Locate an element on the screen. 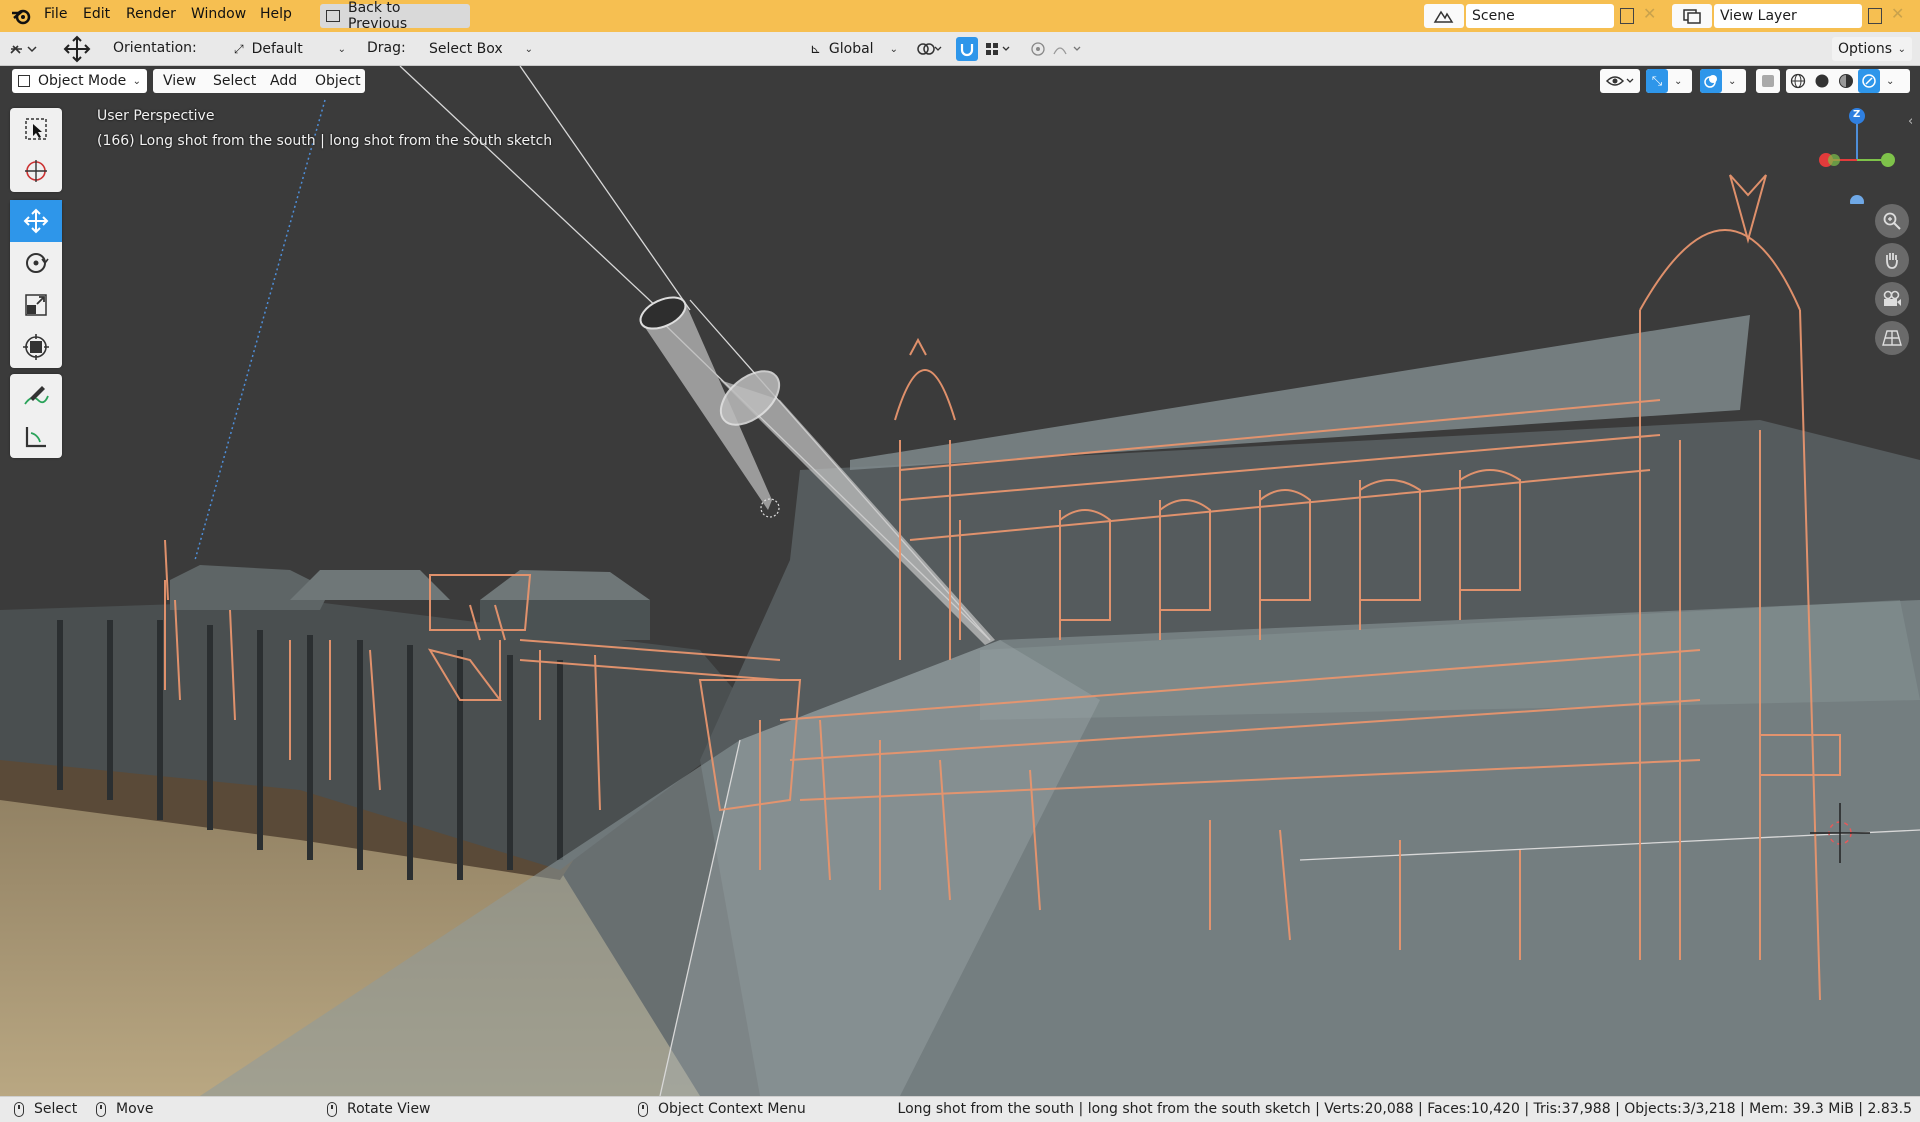 The image size is (1920, 1122). menu-edit: Edit is located at coordinates (96, 14).